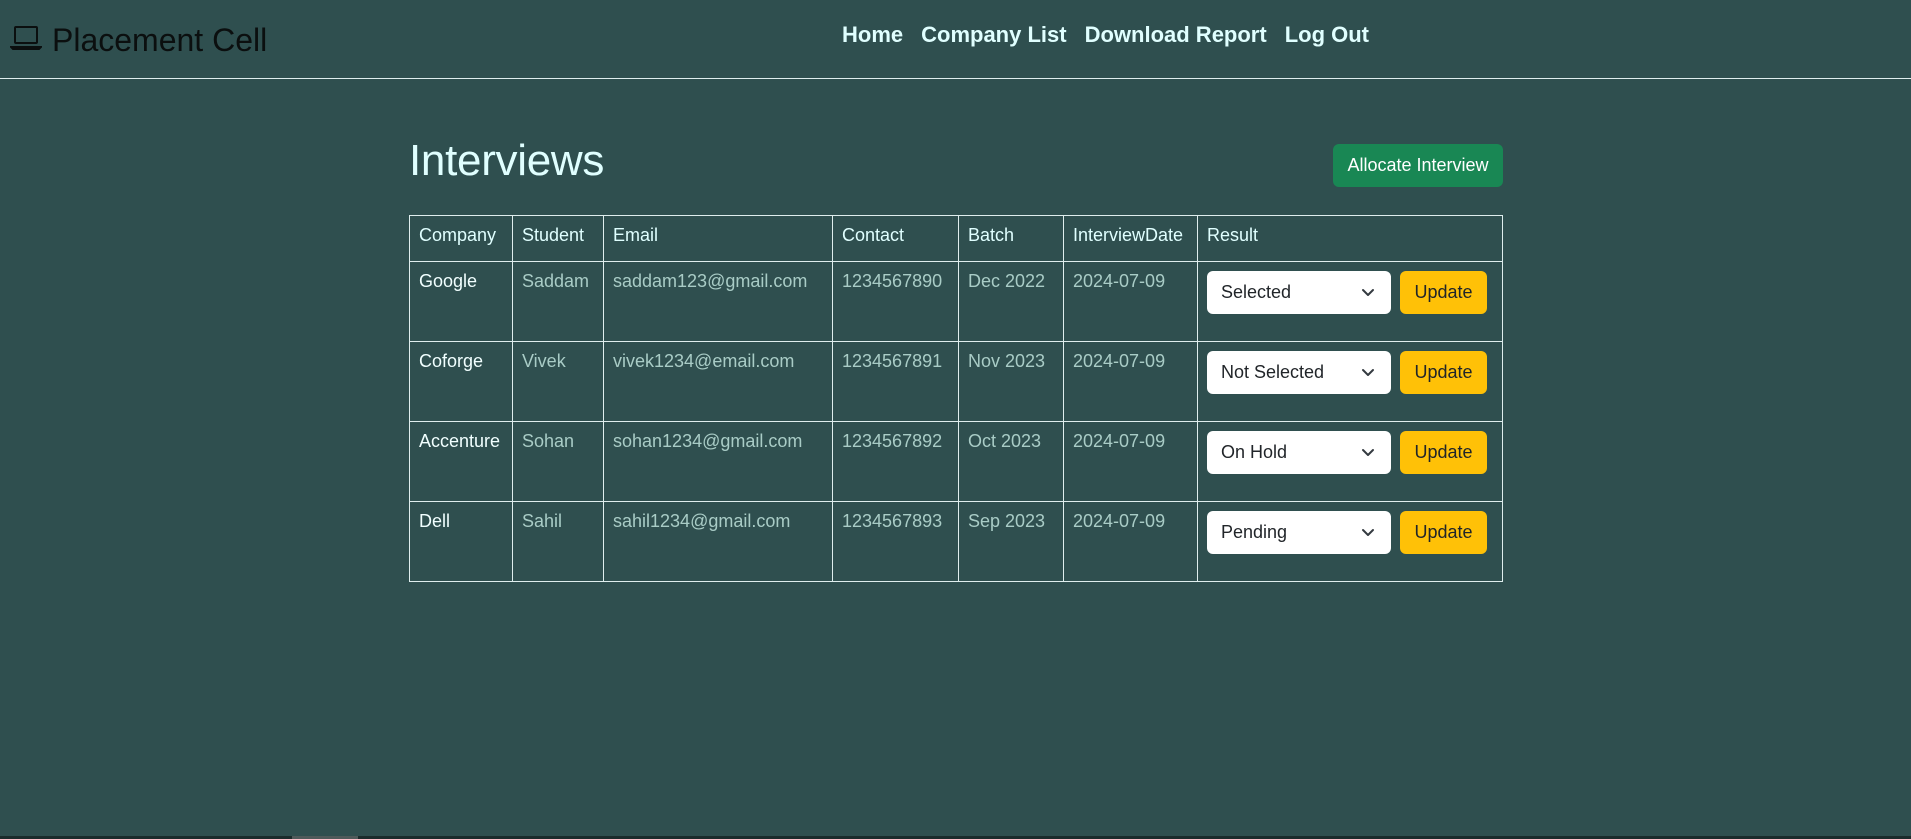 This screenshot has width=1911, height=839. What do you see at coordinates (26, 40) in the screenshot?
I see `laptop-icon` at bounding box center [26, 40].